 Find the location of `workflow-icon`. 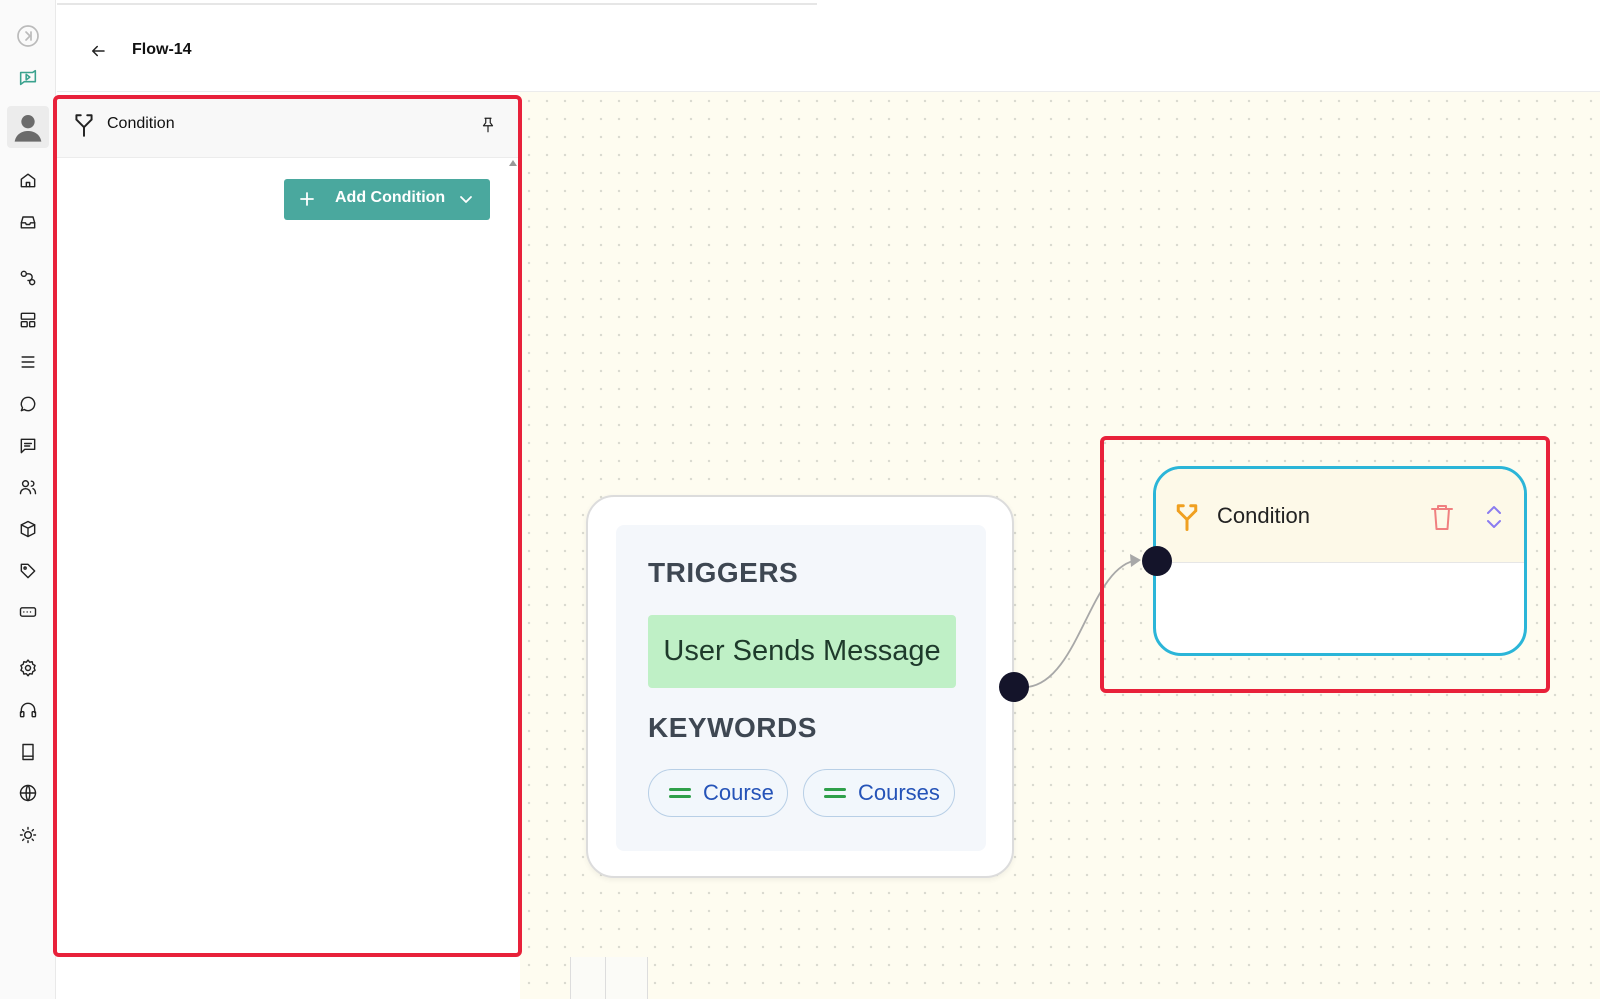

workflow-icon is located at coordinates (28, 278).